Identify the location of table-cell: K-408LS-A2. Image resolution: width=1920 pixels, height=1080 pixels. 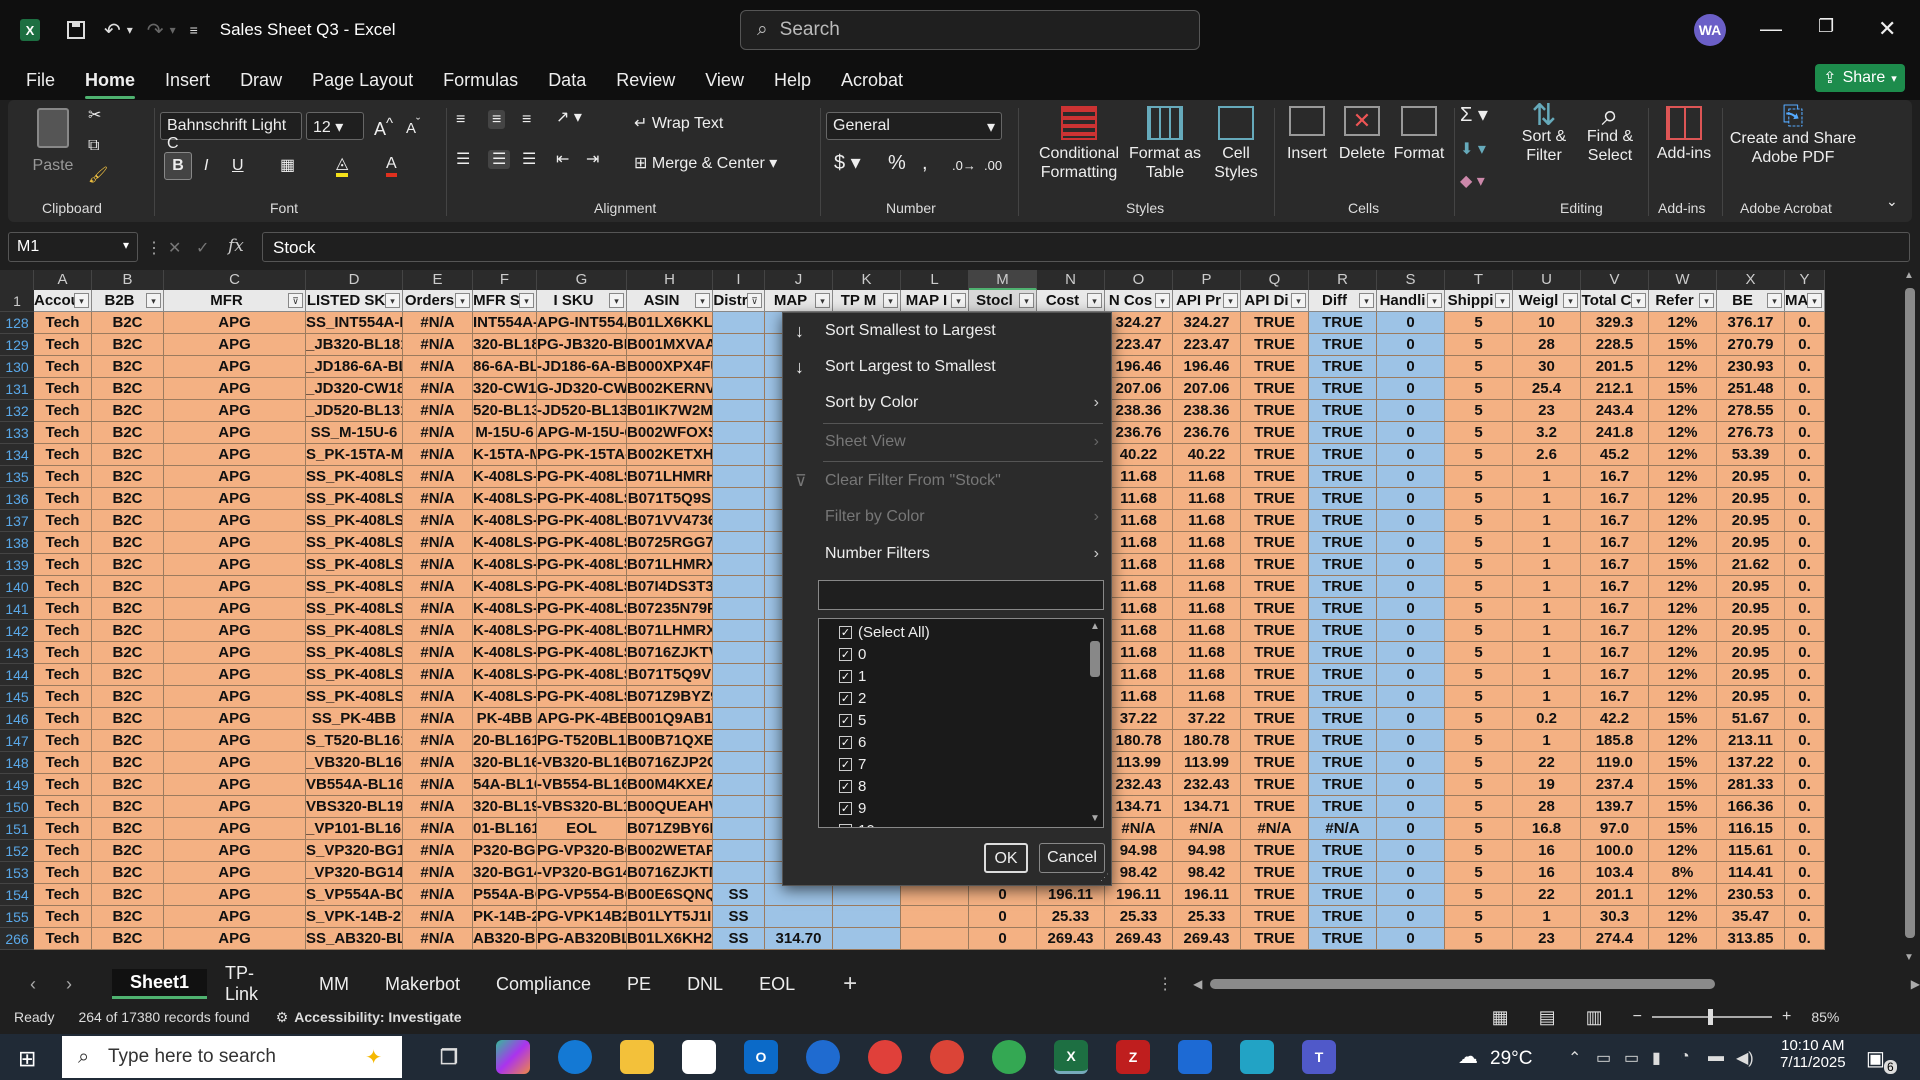
(505, 675).